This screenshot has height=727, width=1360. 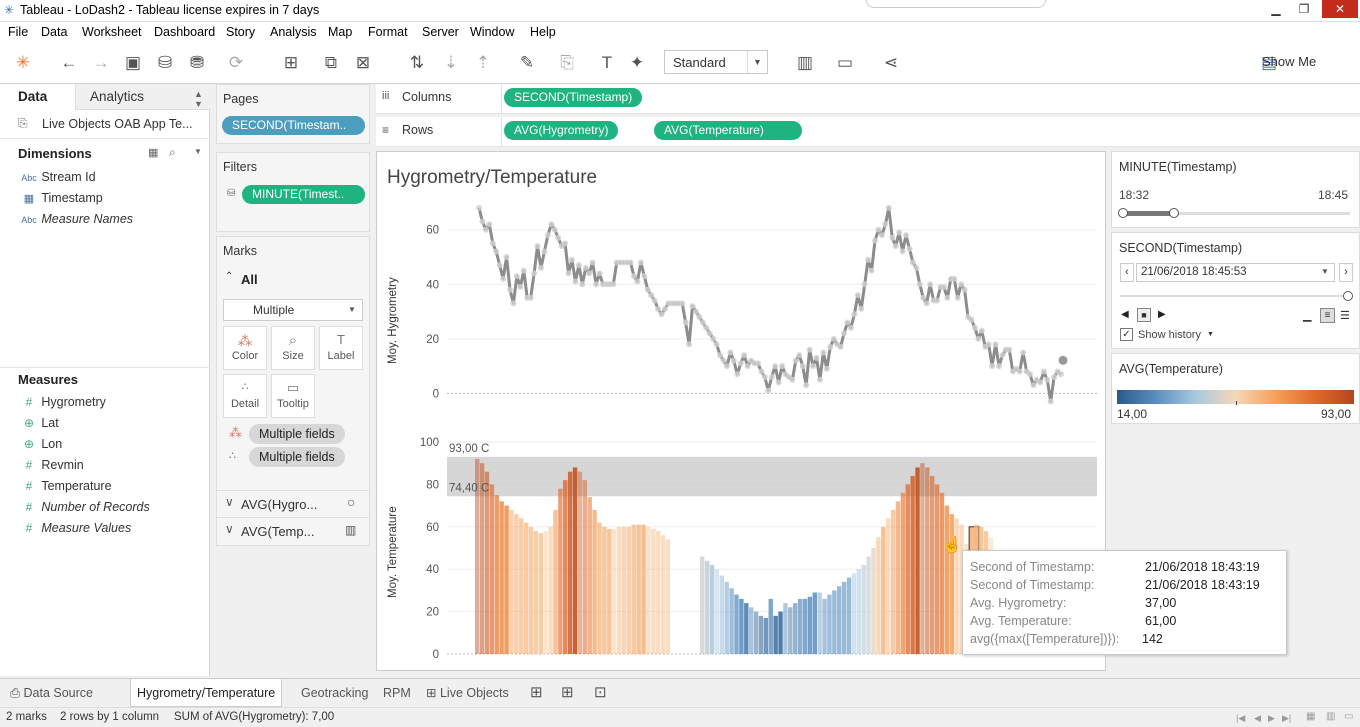 I want to click on next-page-icon: ›, so click(x=1346, y=272).